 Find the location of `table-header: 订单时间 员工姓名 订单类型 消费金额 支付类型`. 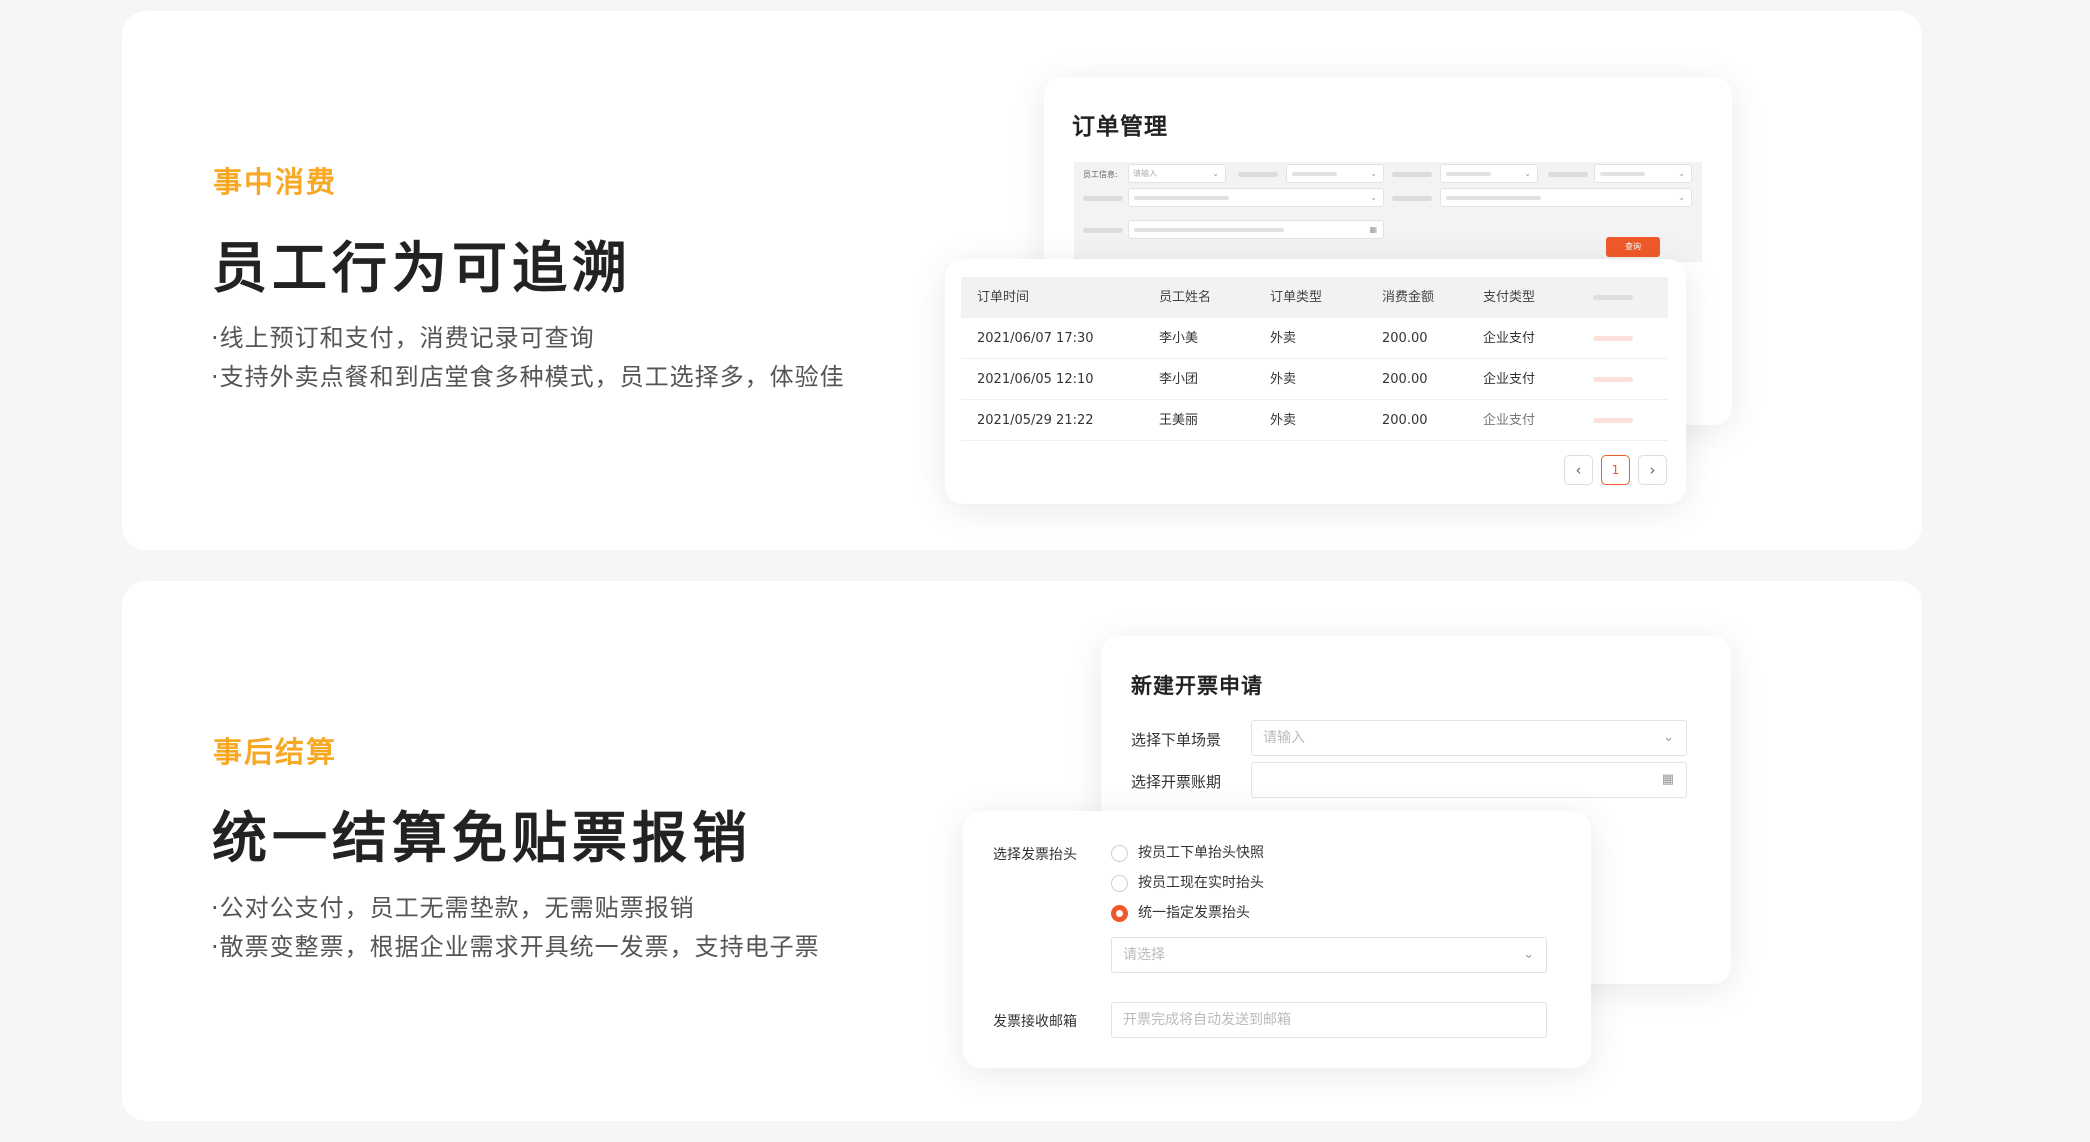

table-header: 订单时间 员工姓名 订单类型 消费金额 支付类型 is located at coordinates (1314, 297).